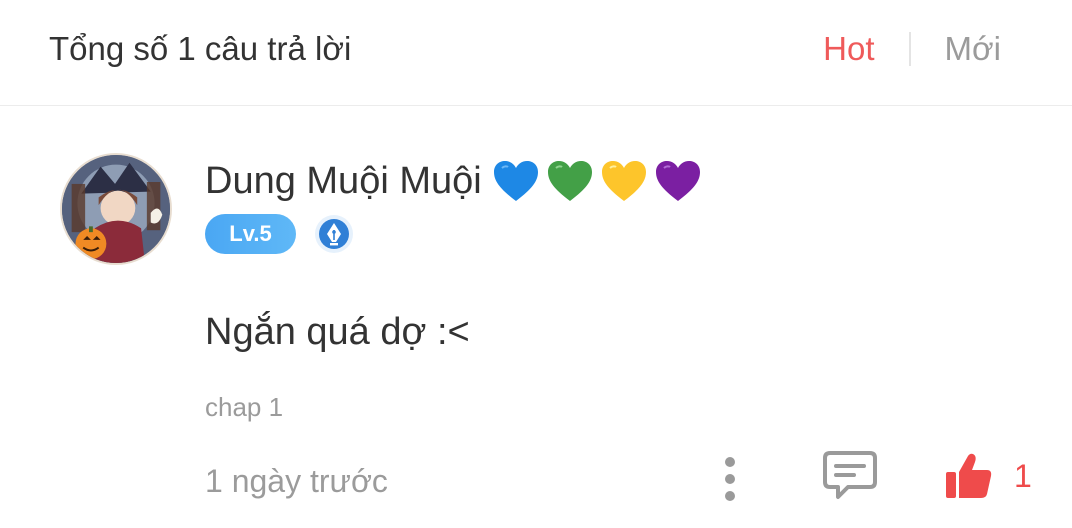 The image size is (1072, 528). What do you see at coordinates (973, 49) in the screenshot?
I see `sort-new-tab: Mới` at bounding box center [973, 49].